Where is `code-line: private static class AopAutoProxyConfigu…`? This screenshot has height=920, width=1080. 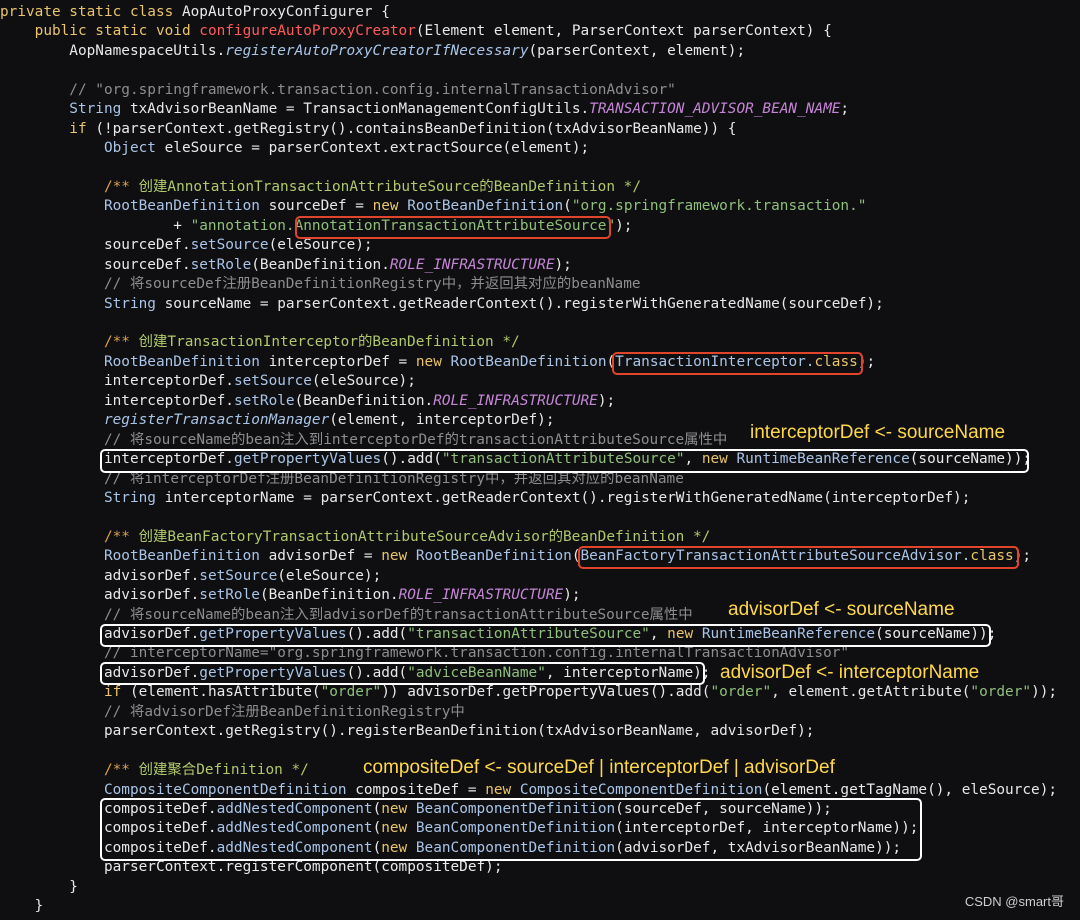 code-line: private static class AopAutoProxyConfigu… is located at coordinates (540, 12).